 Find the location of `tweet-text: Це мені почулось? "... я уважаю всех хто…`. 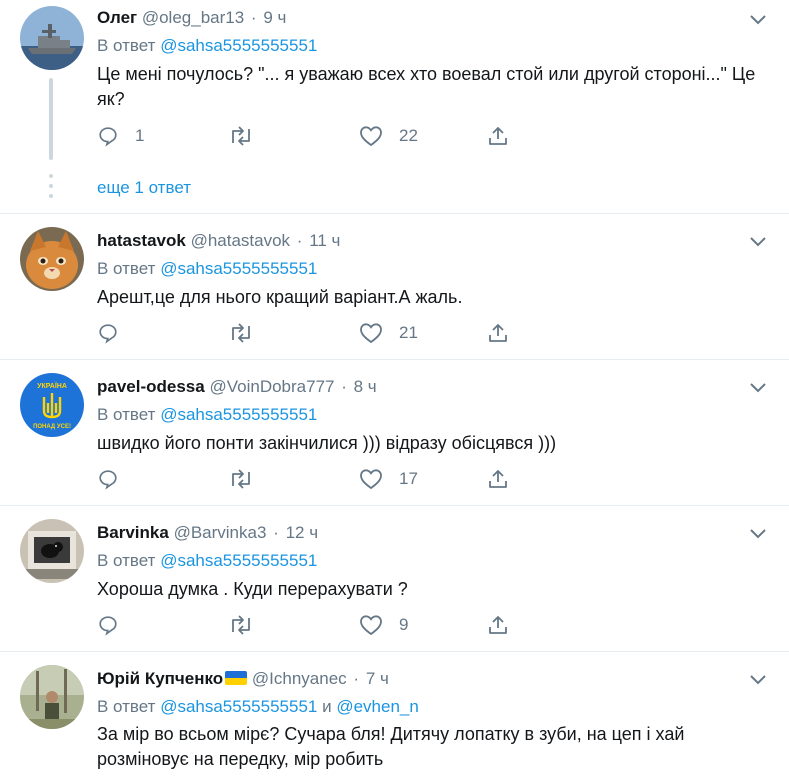

tweet-text: Це мені почулось? "... я уважаю всех хто… is located at coordinates (426, 86).